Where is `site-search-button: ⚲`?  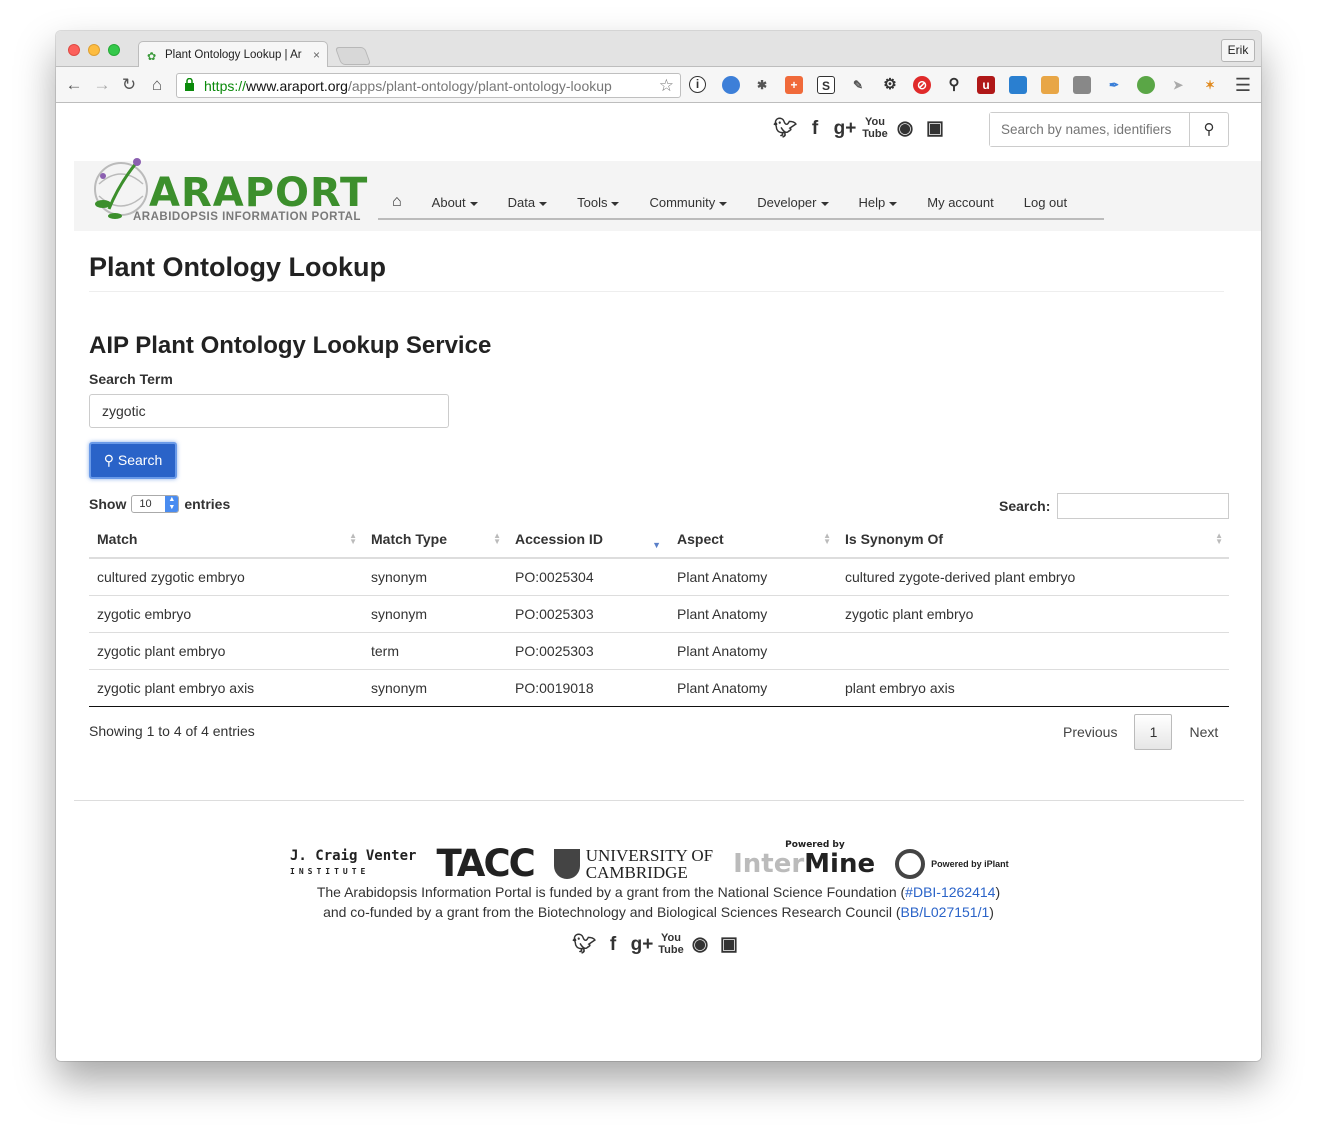 site-search-button: ⚲ is located at coordinates (1208, 129).